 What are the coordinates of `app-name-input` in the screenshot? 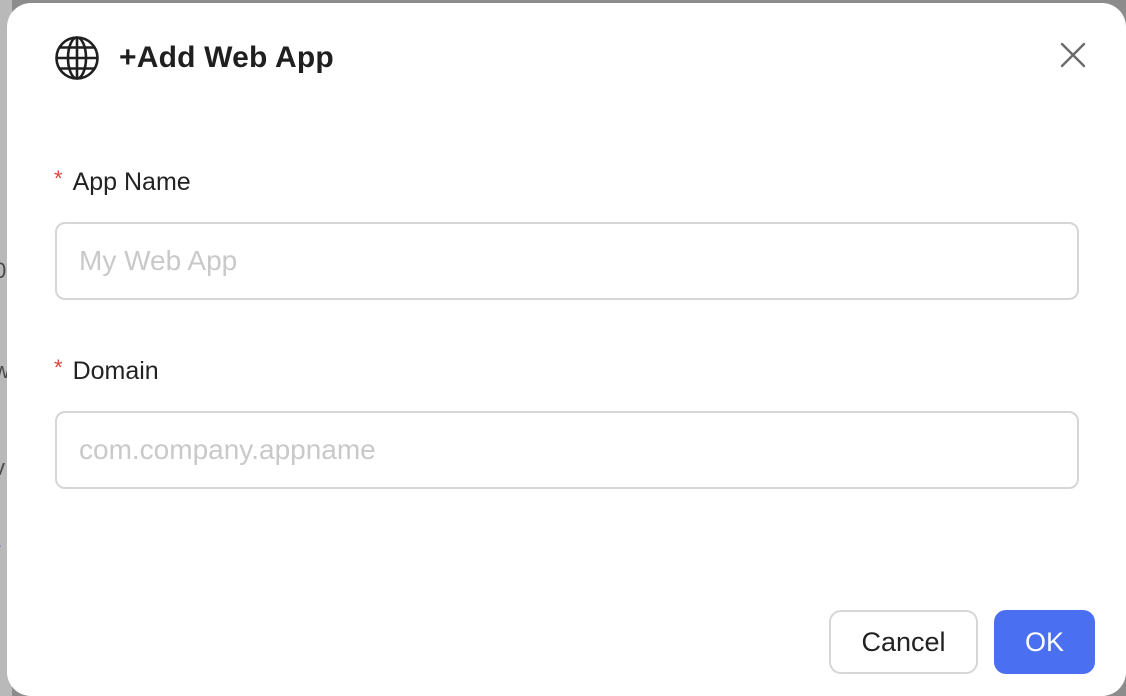 It's located at (567, 261).